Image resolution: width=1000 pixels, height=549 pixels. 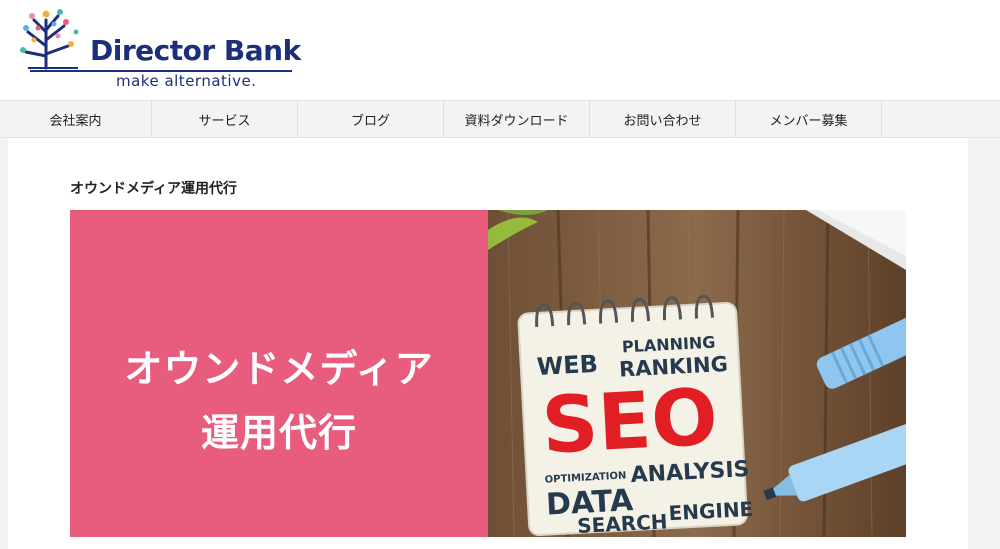 I want to click on nav-item-contact: お問い合わせ, so click(x=663, y=119).